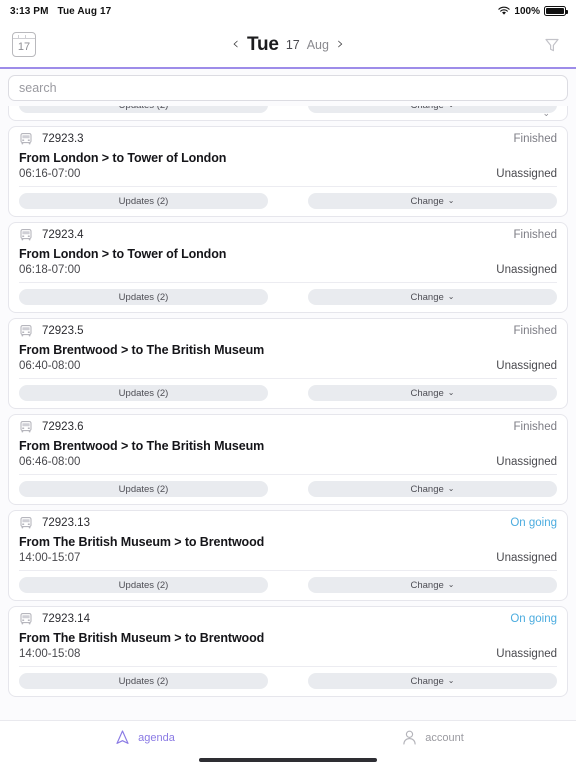 The image size is (576, 768). What do you see at coordinates (66, 523) in the screenshot?
I see `trip-id: 72923.13` at bounding box center [66, 523].